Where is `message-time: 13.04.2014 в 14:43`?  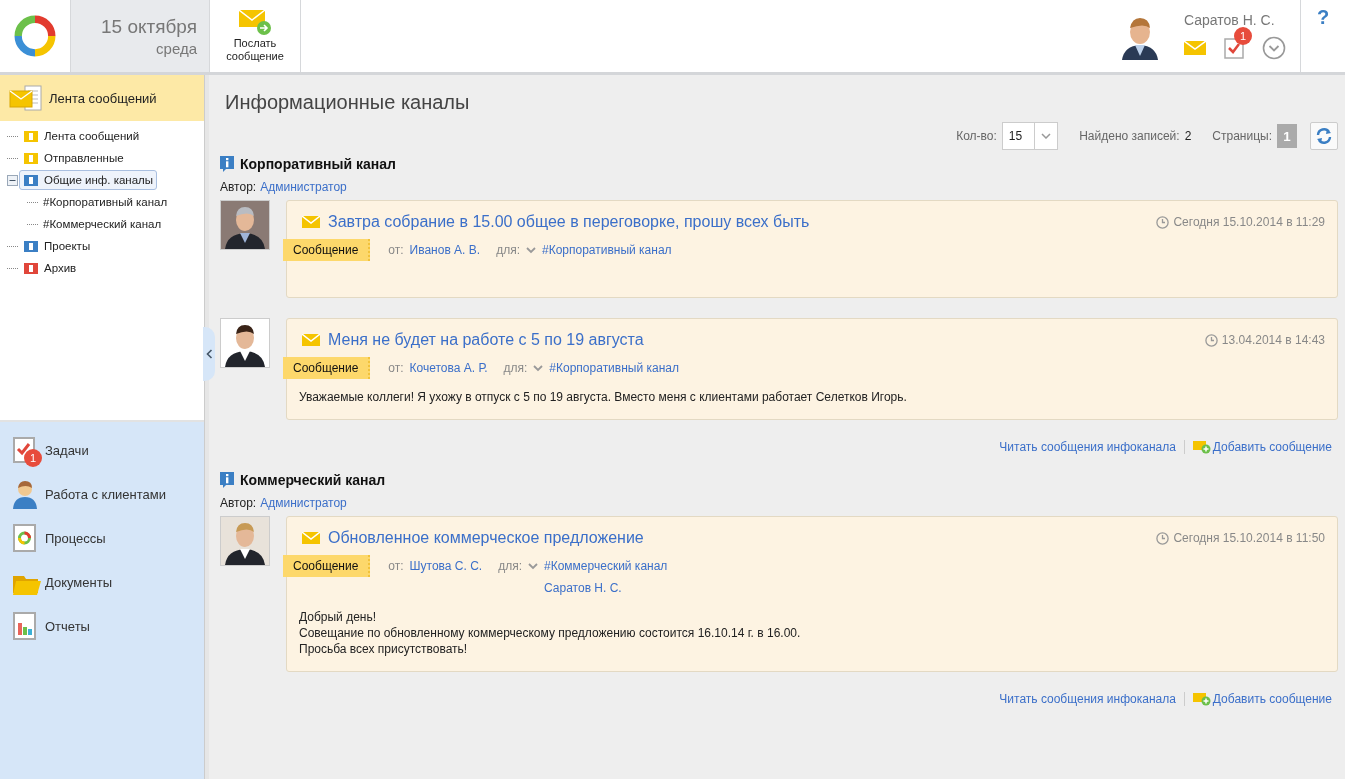 message-time: 13.04.2014 в 14:43 is located at coordinates (1273, 340).